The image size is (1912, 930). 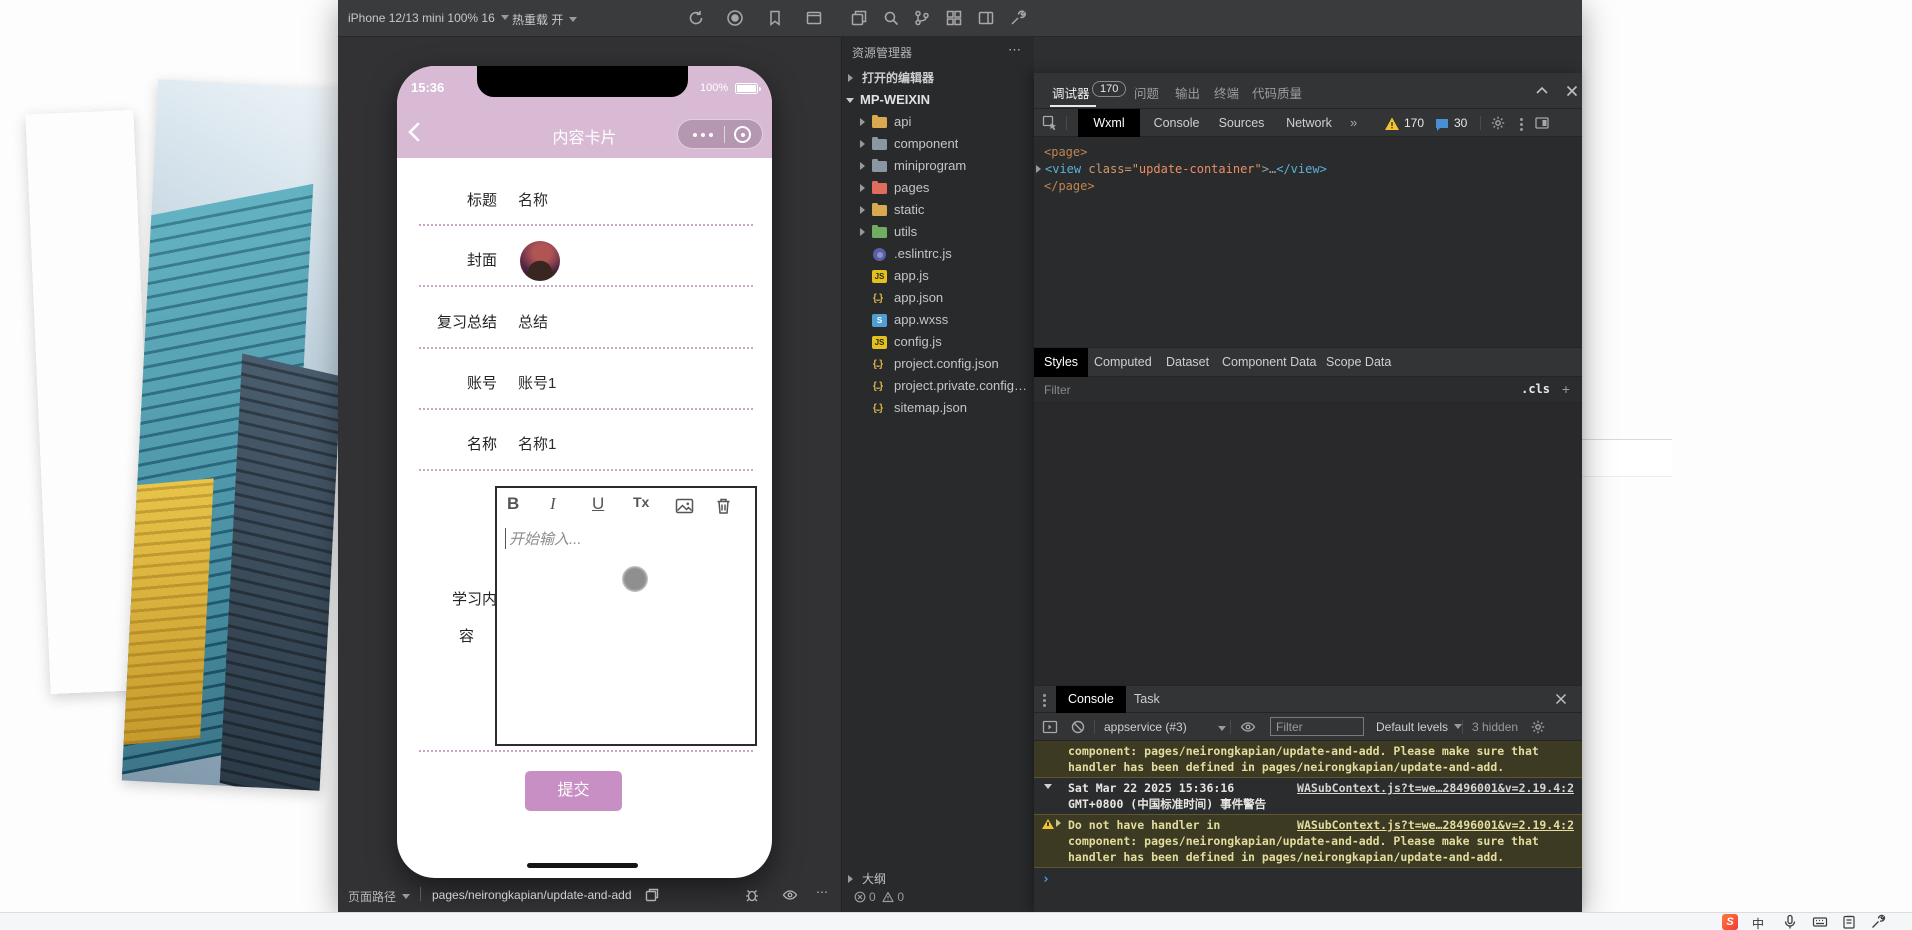 I want to click on grid-icon, so click(x=954, y=18).